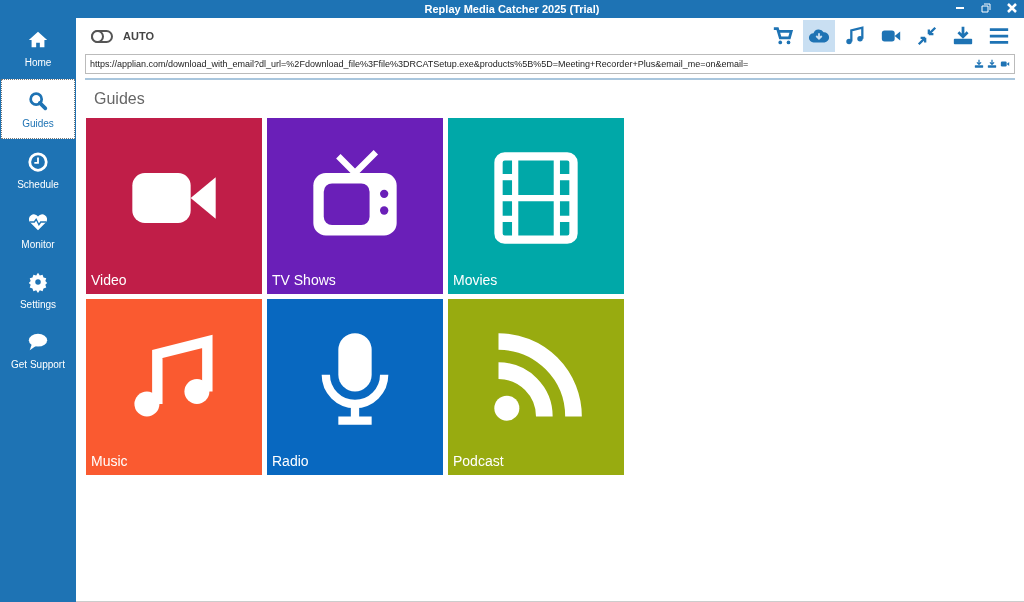 Image resolution: width=1024 pixels, height=602 pixels. Describe the element at coordinates (38, 350) in the screenshot. I see `sidebar-item: Get Support` at that location.